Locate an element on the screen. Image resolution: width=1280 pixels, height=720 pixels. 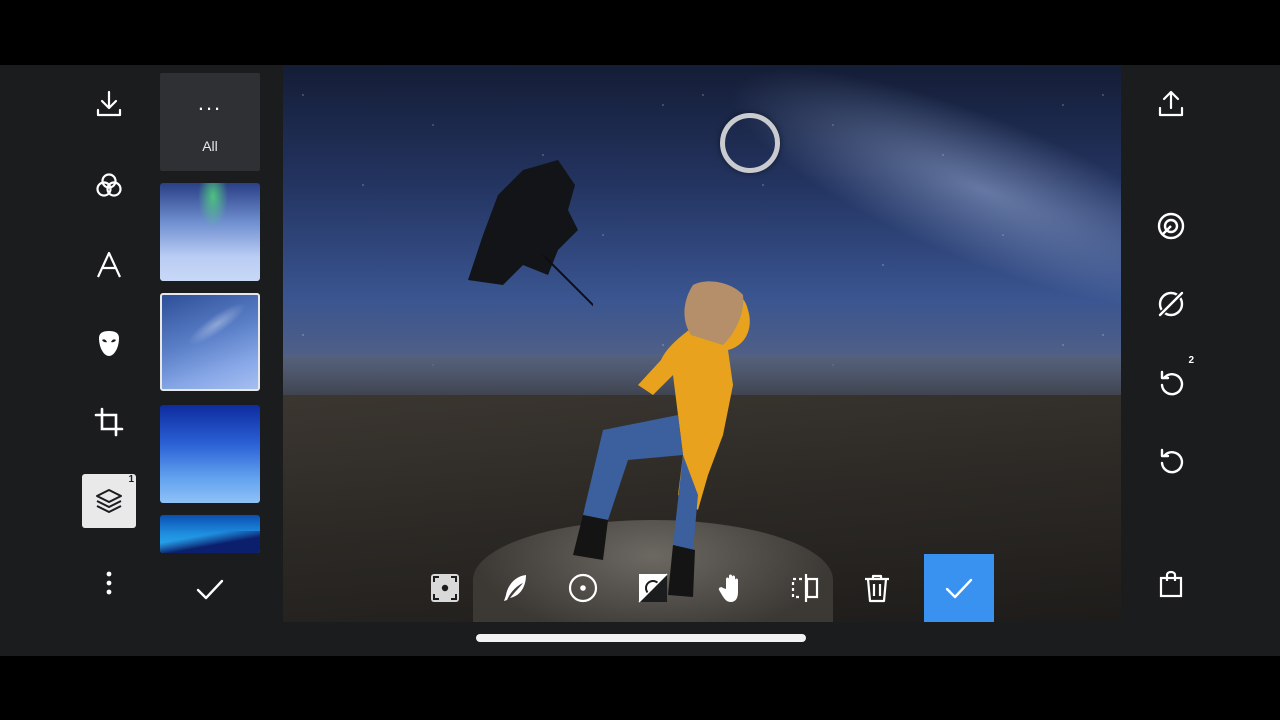
effects-button is located at coordinates (109, 186).